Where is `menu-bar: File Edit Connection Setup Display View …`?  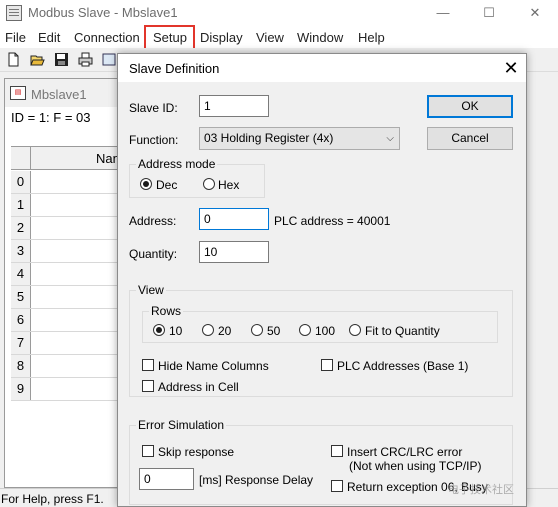
menu-bar: File Edit Connection Setup Display View … is located at coordinates (279, 37).